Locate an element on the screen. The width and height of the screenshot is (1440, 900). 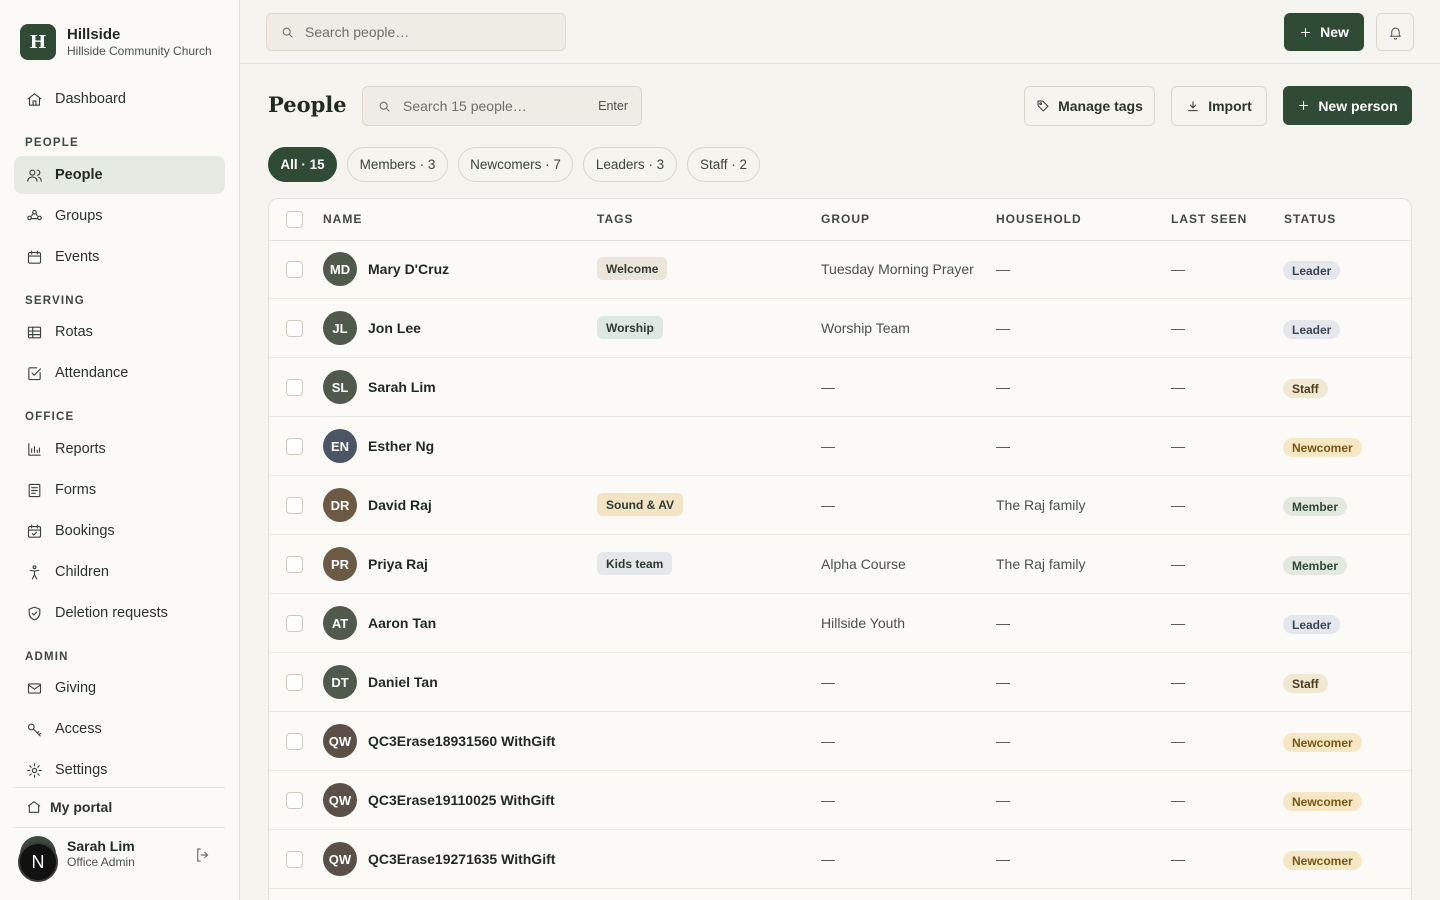
sidebar-item-giving: Giving is located at coordinates (119, 688).